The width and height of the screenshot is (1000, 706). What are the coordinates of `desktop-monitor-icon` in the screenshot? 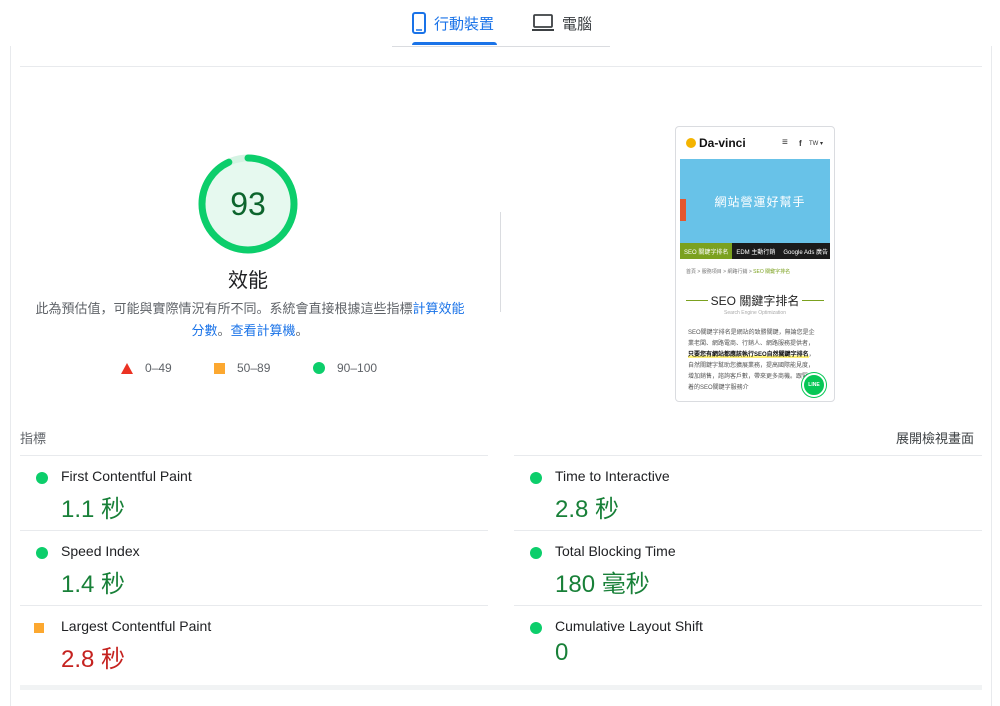 It's located at (543, 22).